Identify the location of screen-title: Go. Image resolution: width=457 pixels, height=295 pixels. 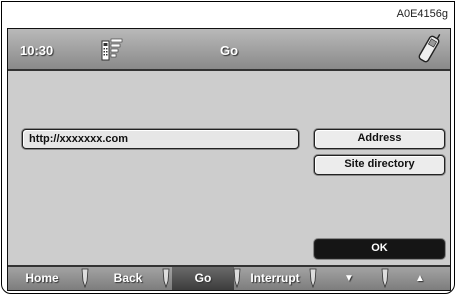
(229, 50).